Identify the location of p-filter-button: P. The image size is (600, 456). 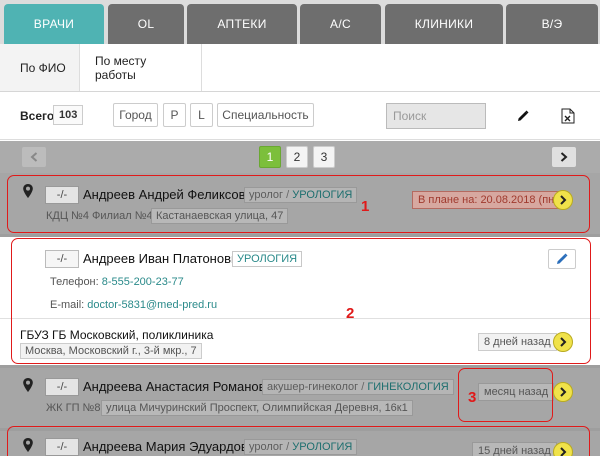
(174, 115).